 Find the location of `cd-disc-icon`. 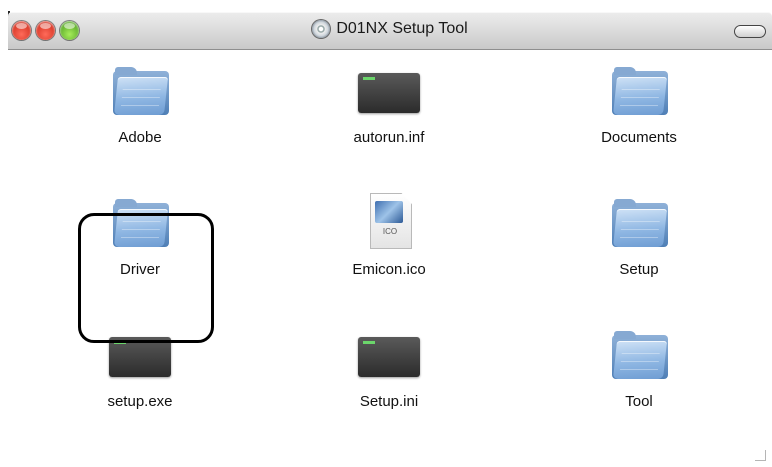

cd-disc-icon is located at coordinates (321, 29).